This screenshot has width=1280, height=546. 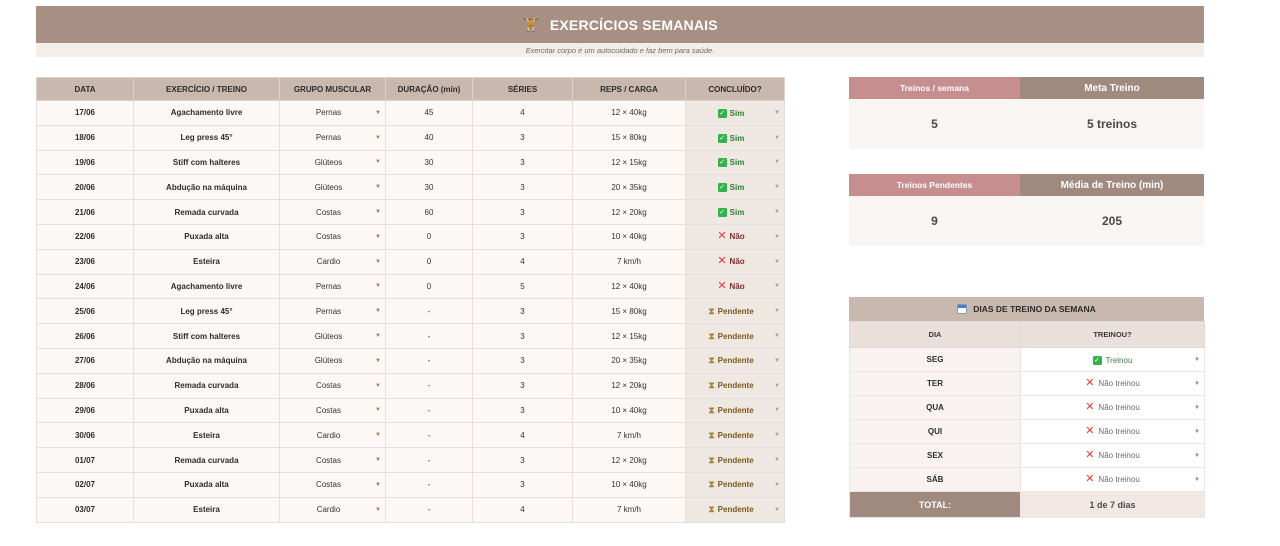 What do you see at coordinates (1112, 334) in the screenshot?
I see `col-header-trained: TREINOU?` at bounding box center [1112, 334].